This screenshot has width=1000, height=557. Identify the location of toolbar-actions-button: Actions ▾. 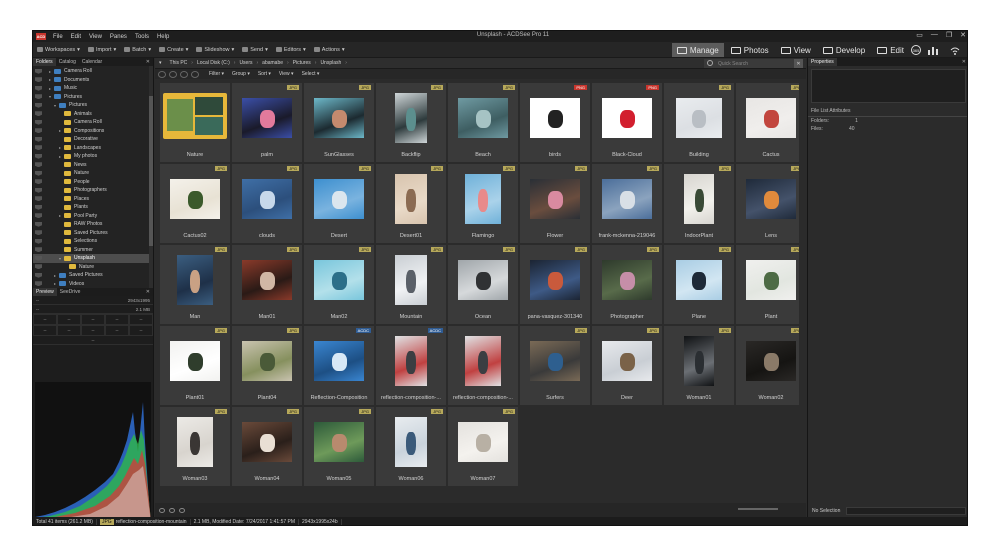
(329, 50).